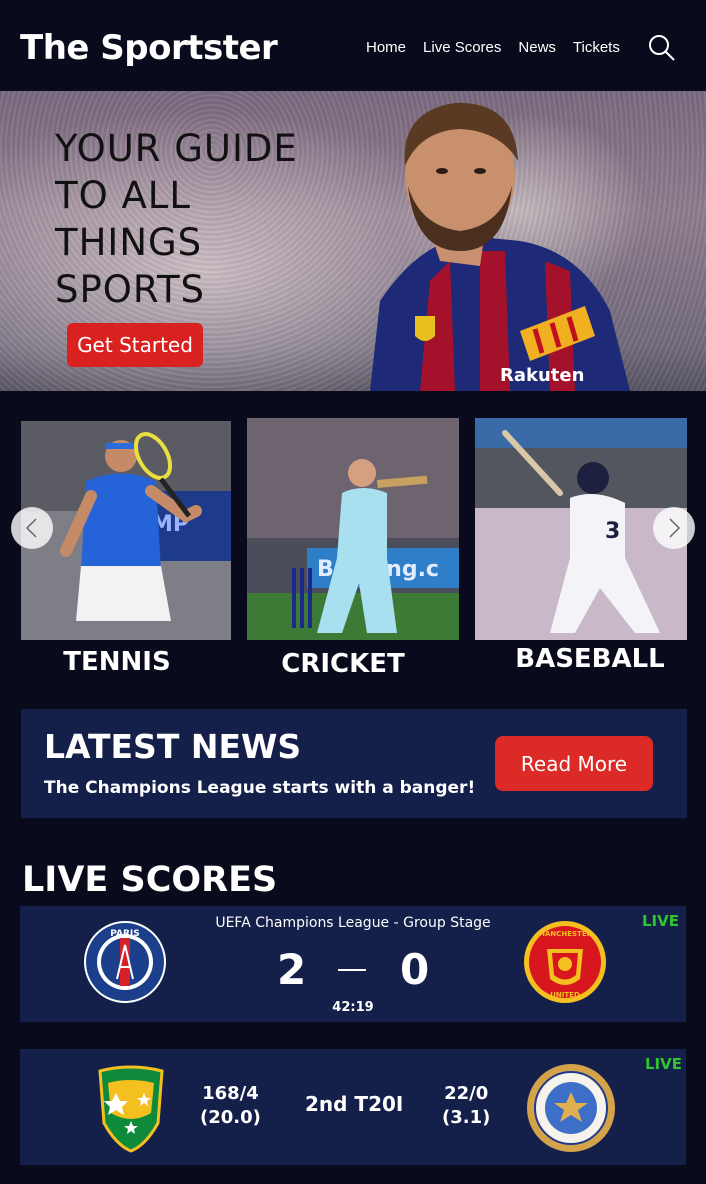 The width and height of the screenshot is (706, 1184). Describe the element at coordinates (466, 1117) in the screenshot. I see `team2-overs: (3.1)` at that location.